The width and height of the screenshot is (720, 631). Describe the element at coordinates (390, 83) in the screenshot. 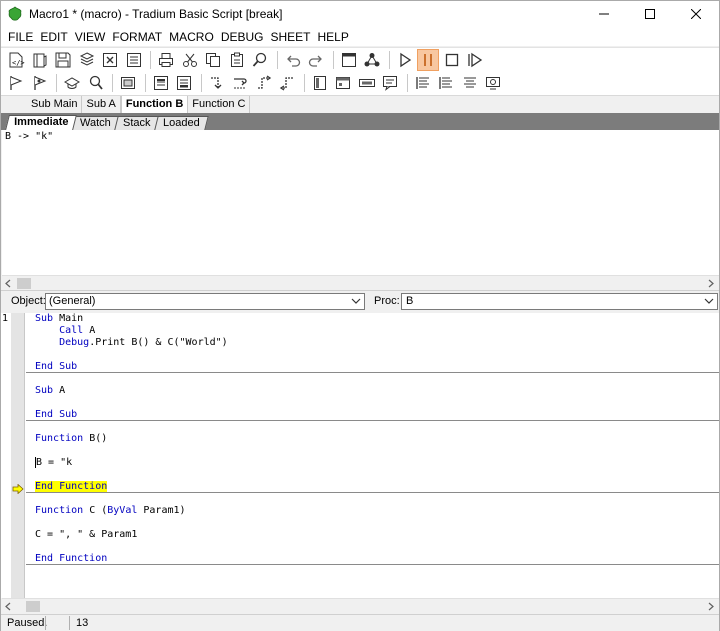

I see `comment-button` at that location.